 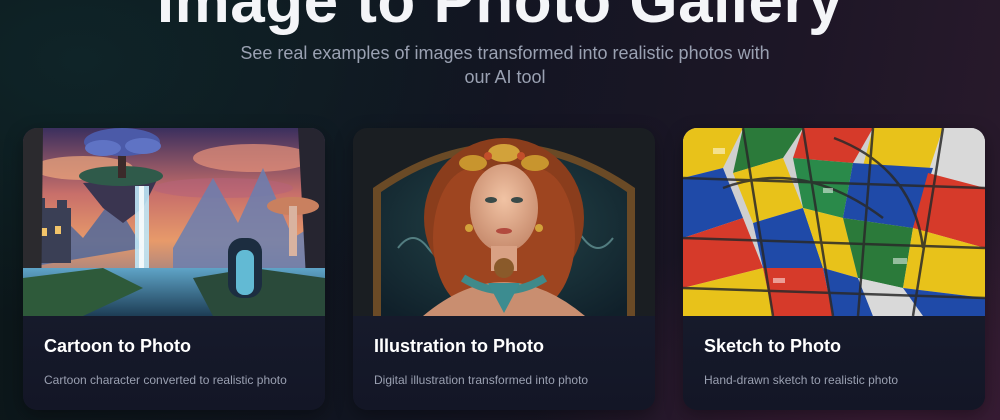 I want to click on page-title: Image to Photo Gallery, so click(x=500, y=18).